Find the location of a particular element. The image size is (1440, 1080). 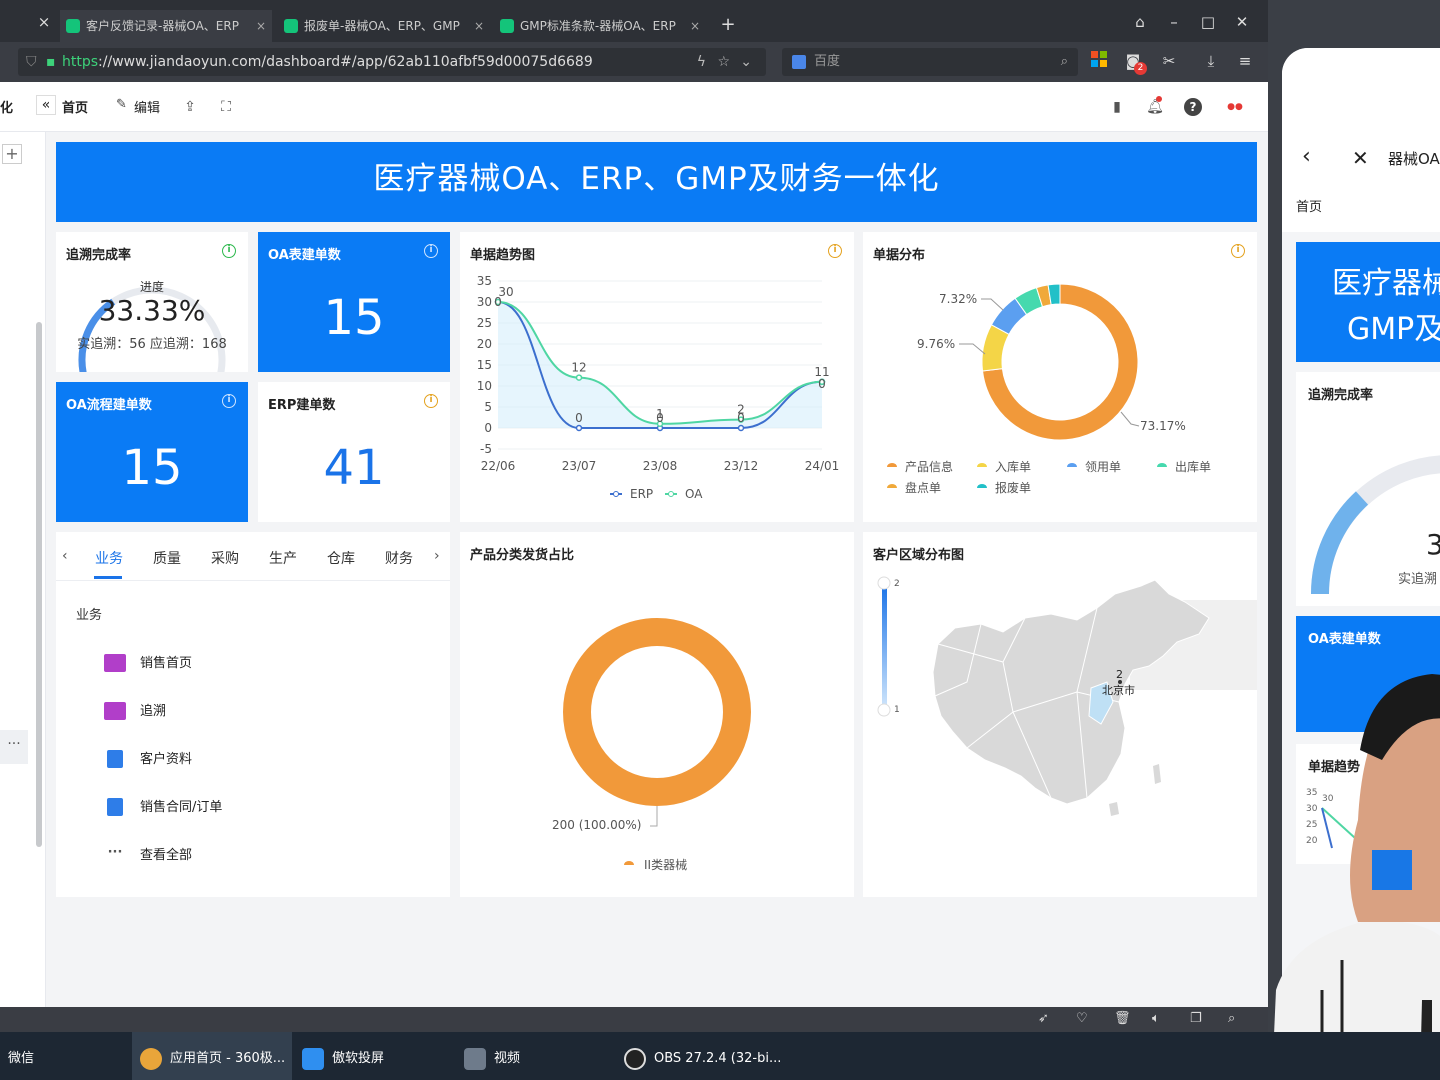

china-mainland-shape is located at coordinates (1071, 692).